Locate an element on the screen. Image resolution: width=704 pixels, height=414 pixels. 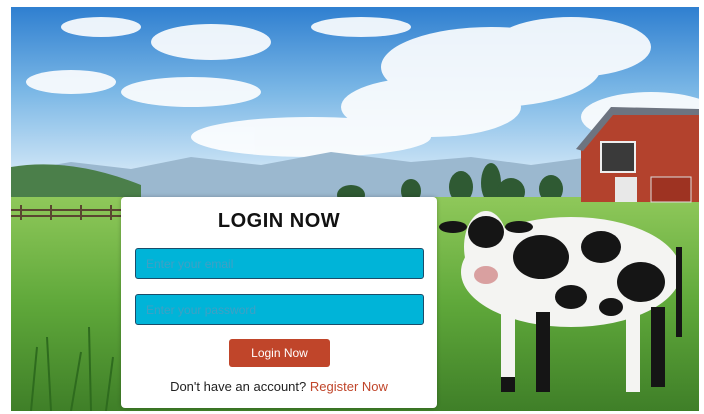
register-link: Register Now is located at coordinates (349, 386).